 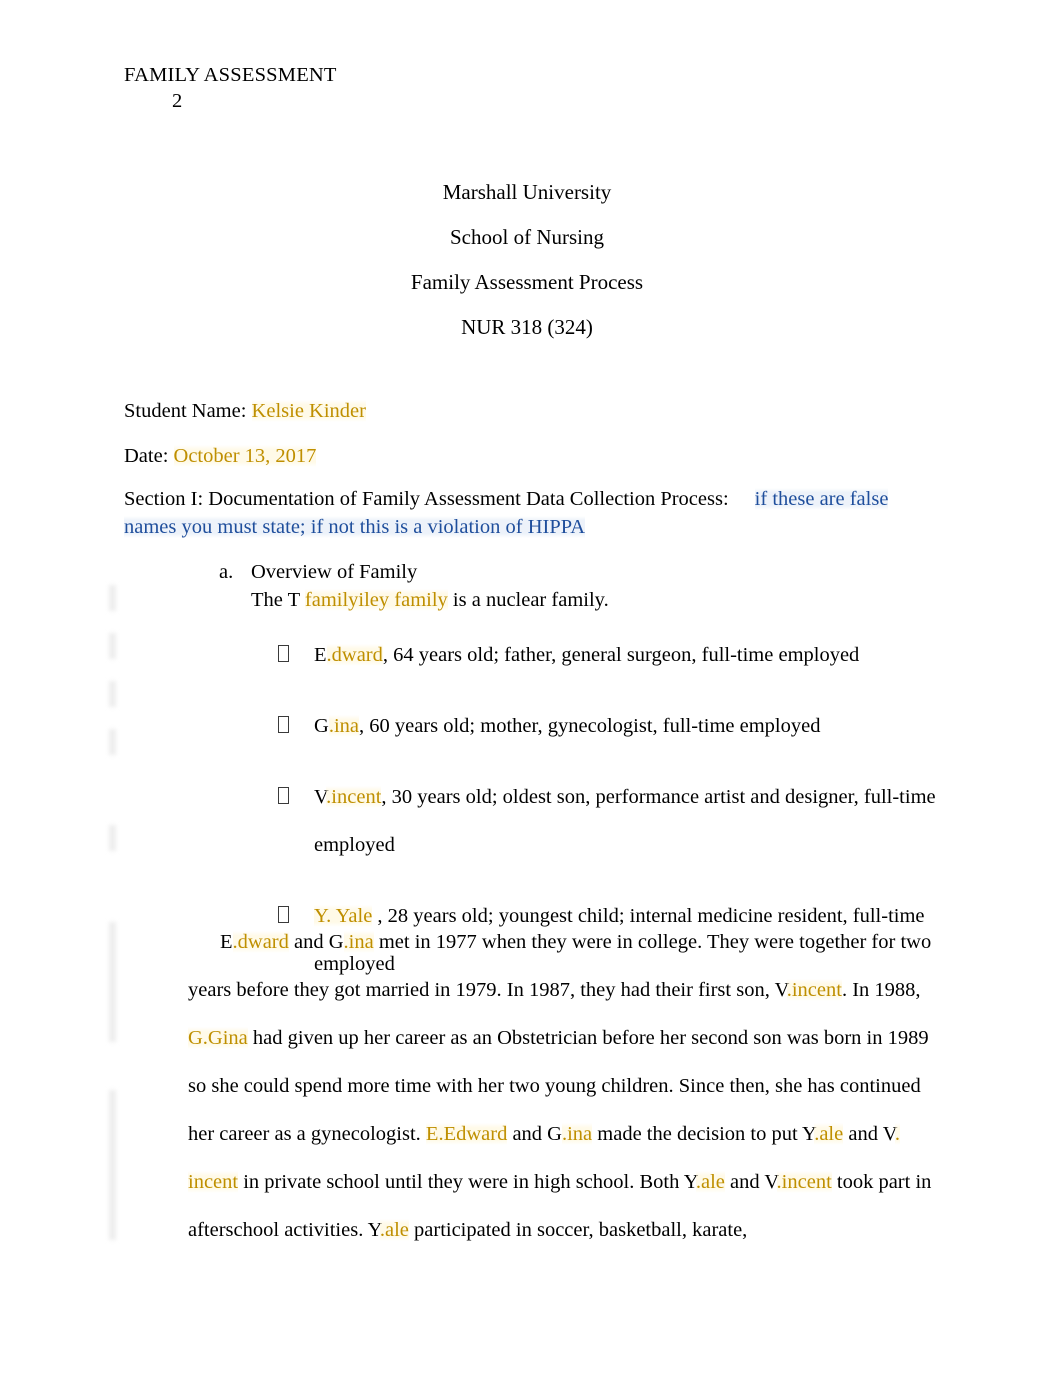 What do you see at coordinates (821, 499) in the screenshot?
I see `reviewer-comment-part-1: if these are false` at bounding box center [821, 499].